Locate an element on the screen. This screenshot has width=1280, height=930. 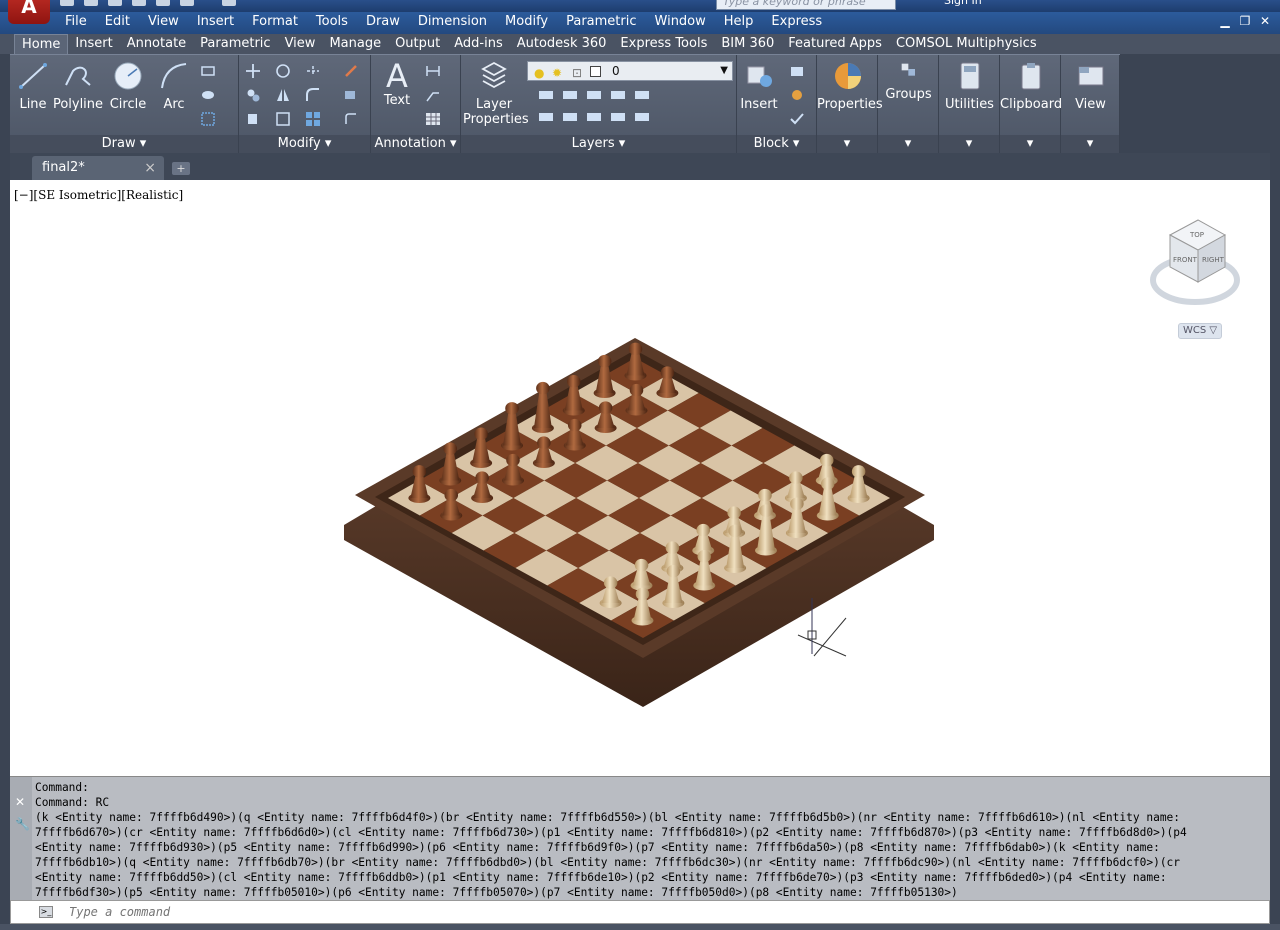
tab-featured-apps: Featured Apps is located at coordinates (835, 44).